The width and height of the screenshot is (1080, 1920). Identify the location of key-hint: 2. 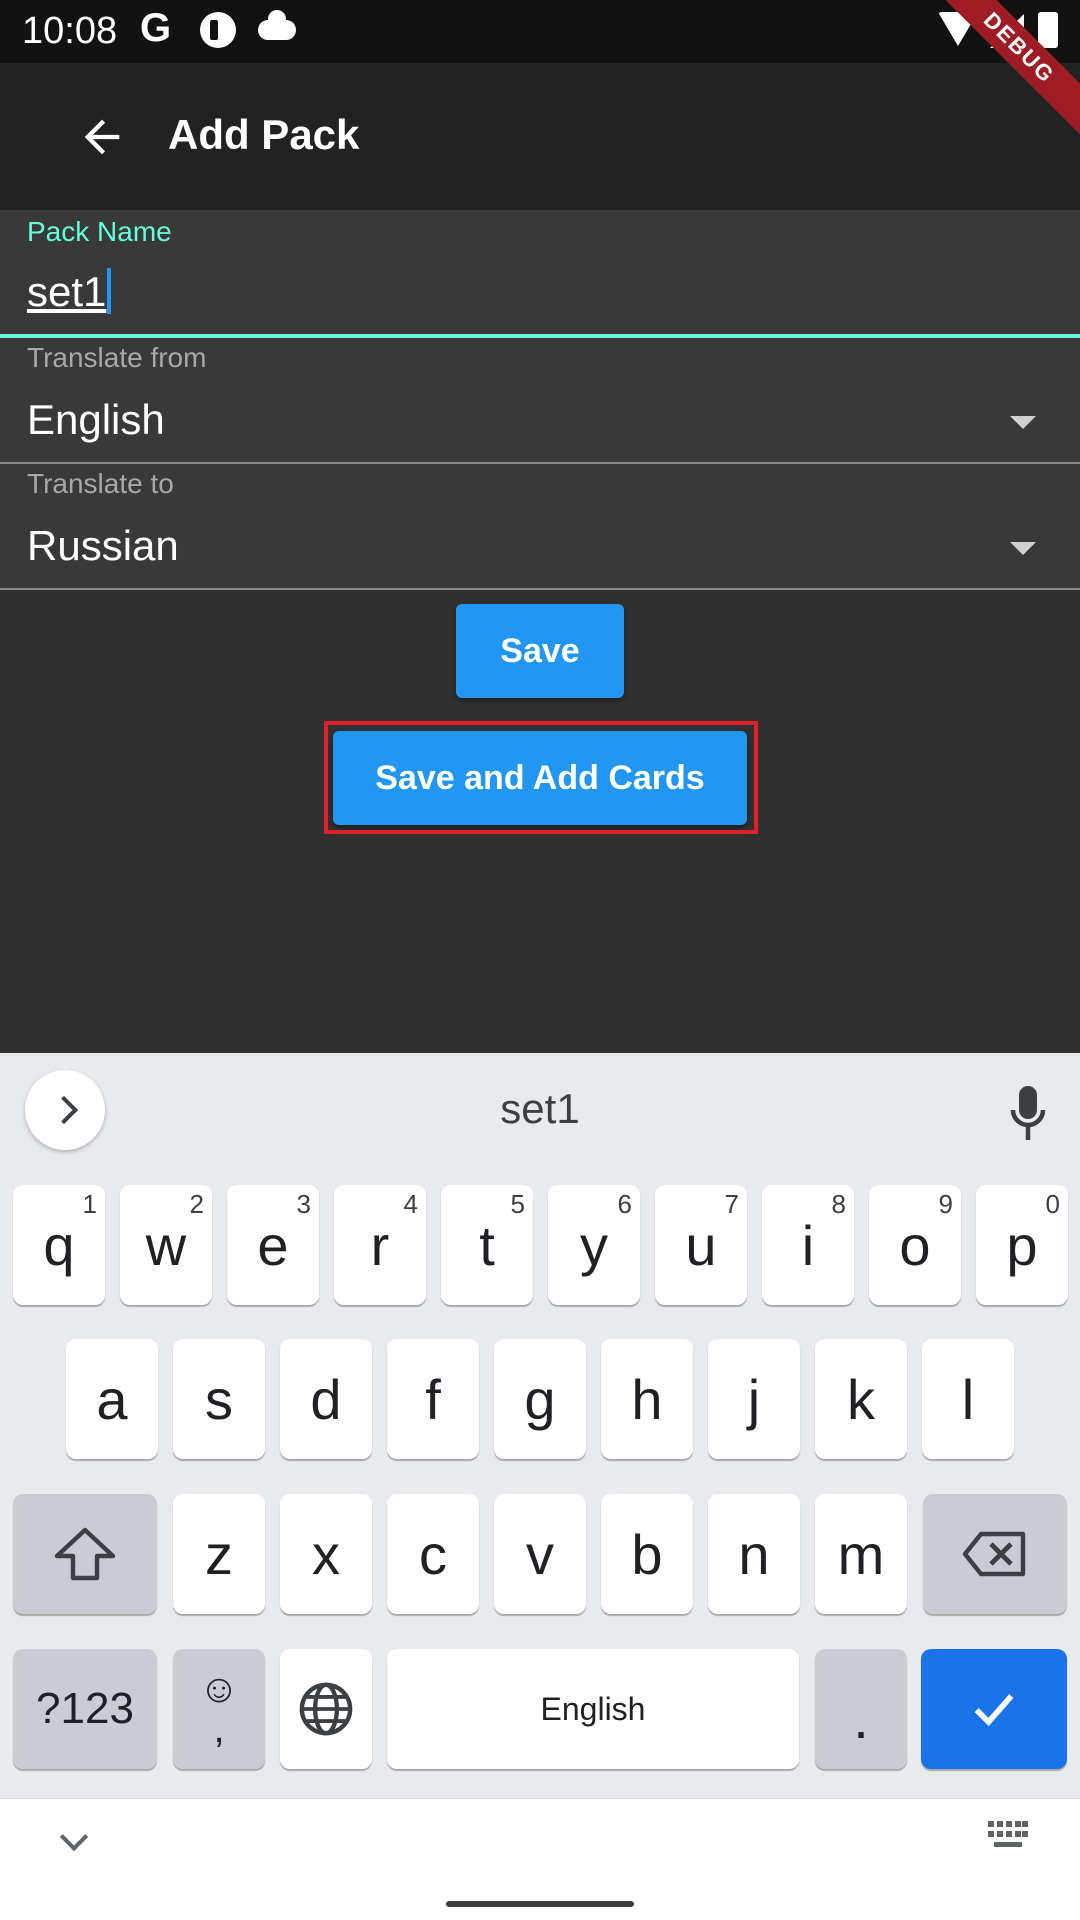
(196, 1204).